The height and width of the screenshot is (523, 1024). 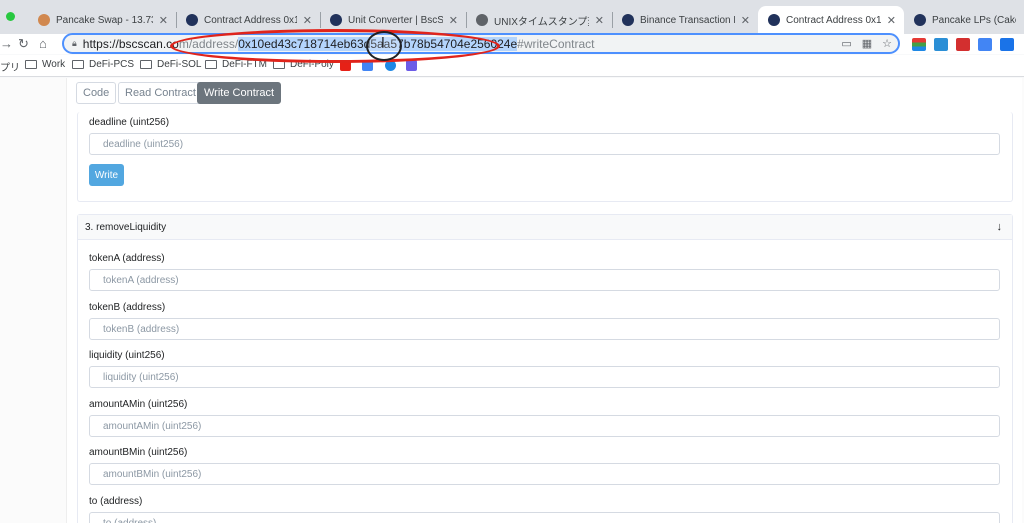 I want to click on translate-icon, so click(x=985, y=44).